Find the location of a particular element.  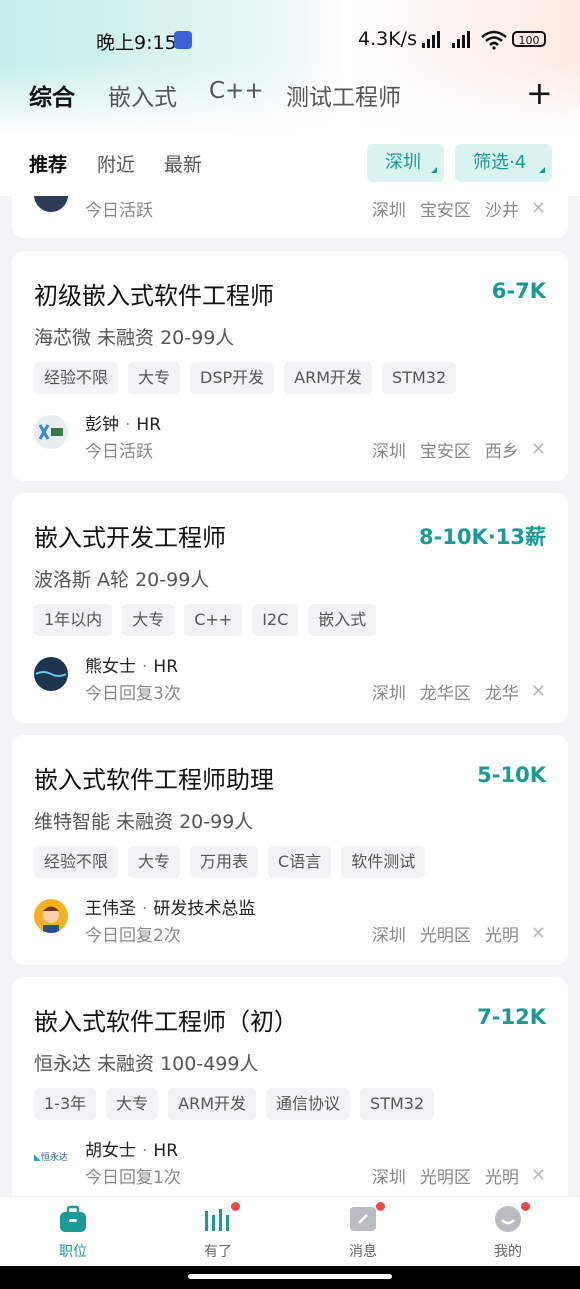

company-info: 恒永达 未融资 100-499人 is located at coordinates (146, 1064).